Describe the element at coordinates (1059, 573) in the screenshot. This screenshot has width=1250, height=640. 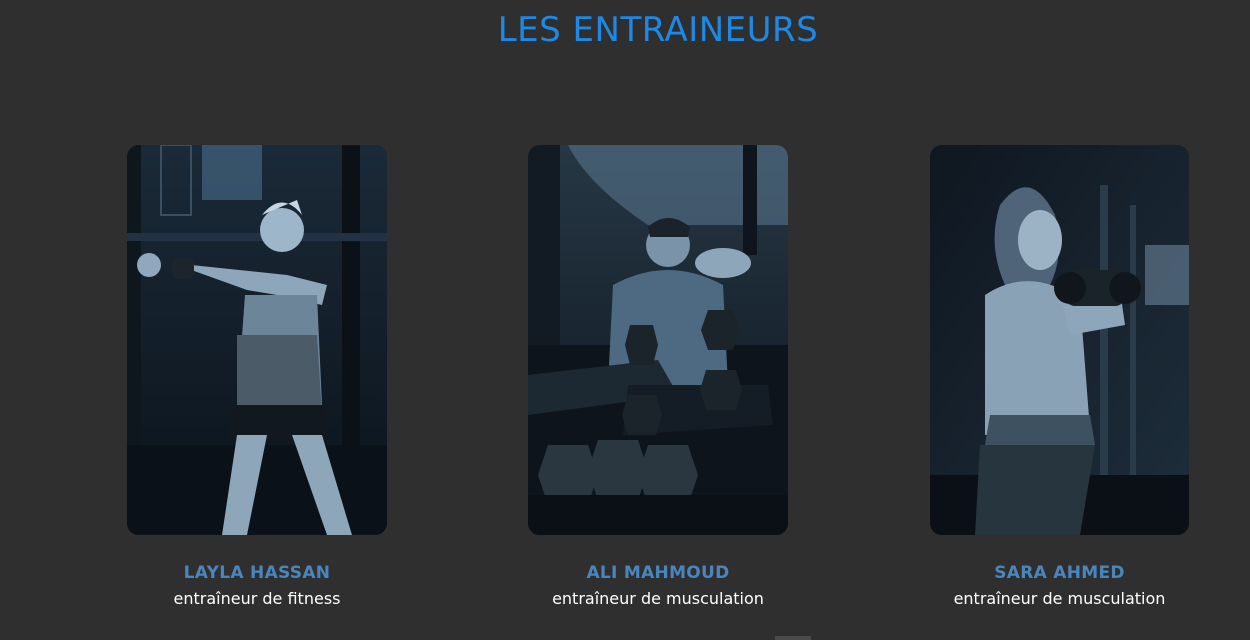
I see `trainer-name: SARA AHMED` at that location.